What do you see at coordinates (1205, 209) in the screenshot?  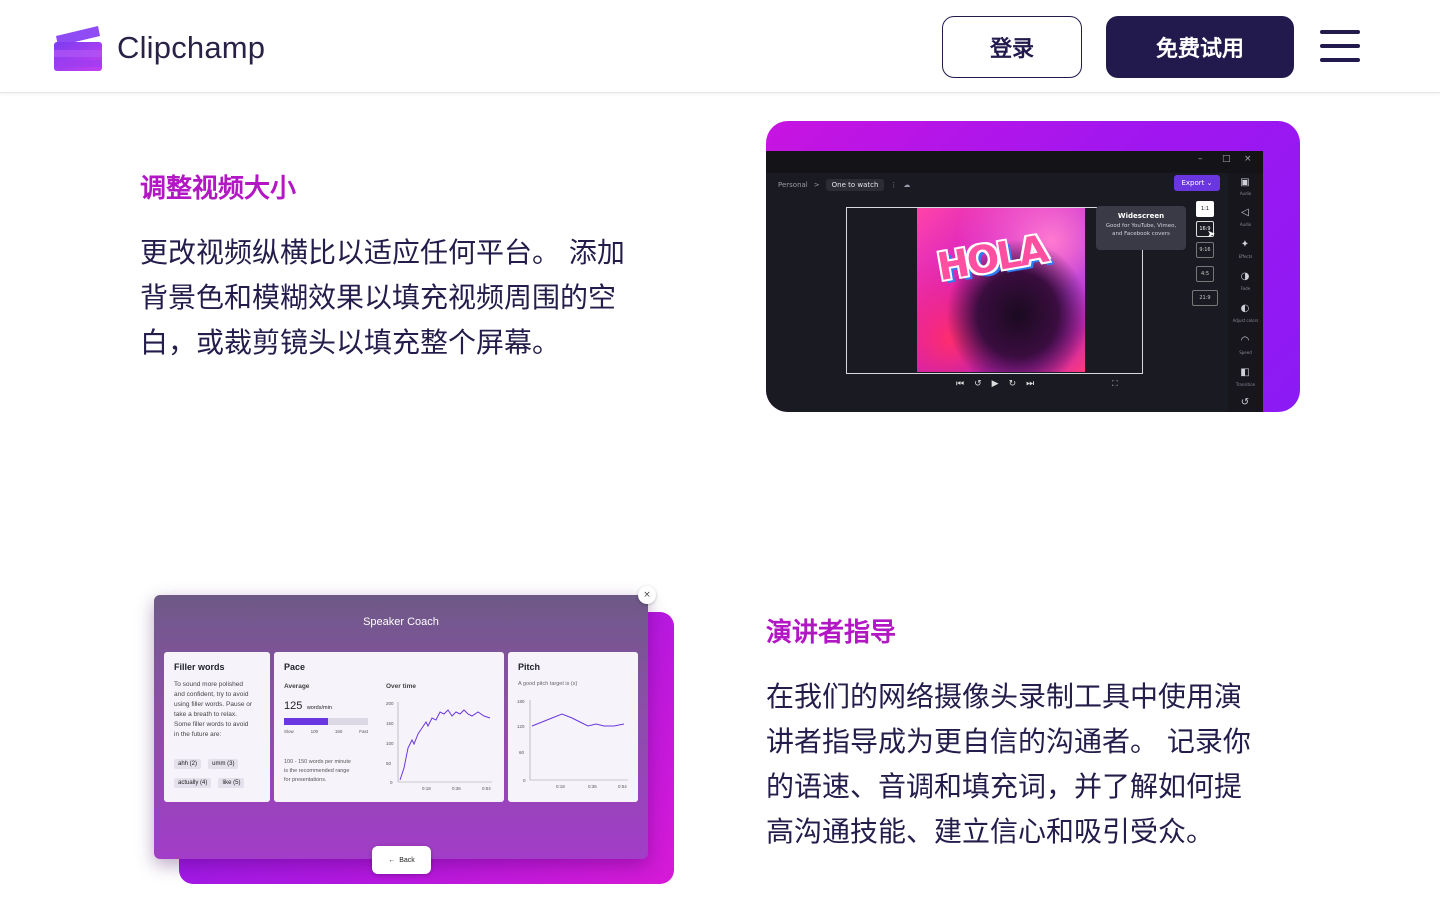 I see `ratio-option: 1:1` at bounding box center [1205, 209].